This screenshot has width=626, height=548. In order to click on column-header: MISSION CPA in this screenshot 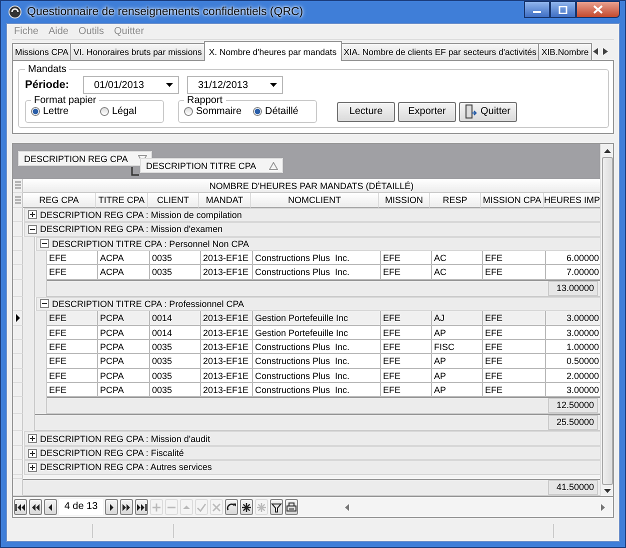, I will do `click(512, 200)`.